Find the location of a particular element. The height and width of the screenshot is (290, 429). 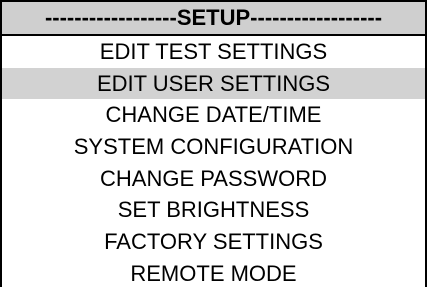

menu-item-system-configuration: SYSTEM CONFIGURATION is located at coordinates (213, 147).